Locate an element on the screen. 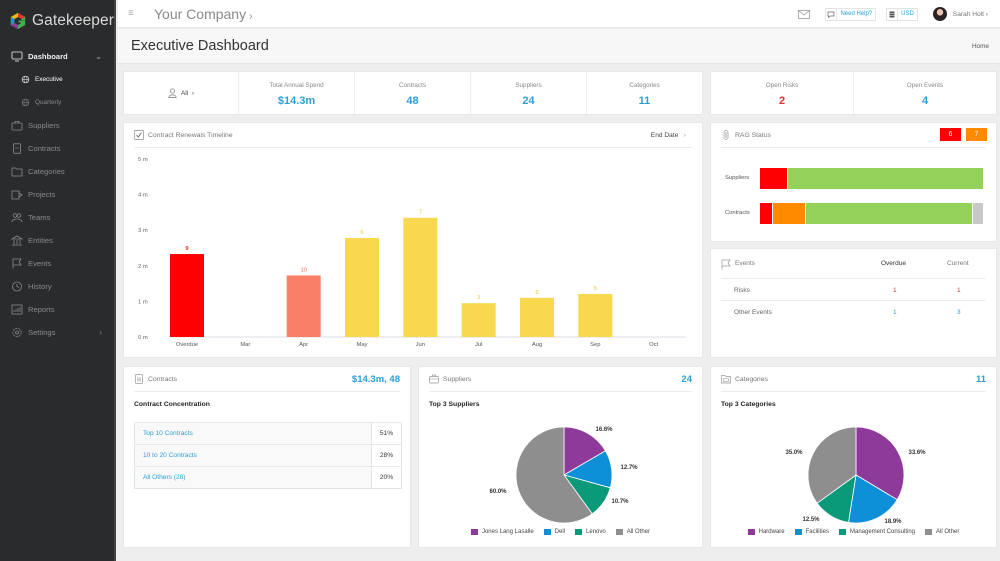 Image resolution: width=1000 pixels, height=561 pixels. legend-label: Hardware is located at coordinates (771, 532).